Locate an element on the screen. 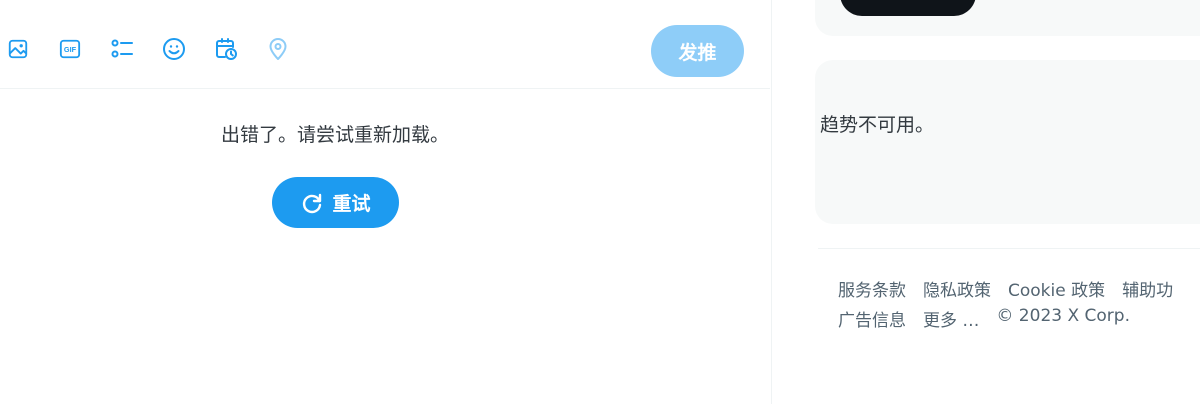 The width and height of the screenshot is (1200, 404). gif-icon: GIF is located at coordinates (70, 49).